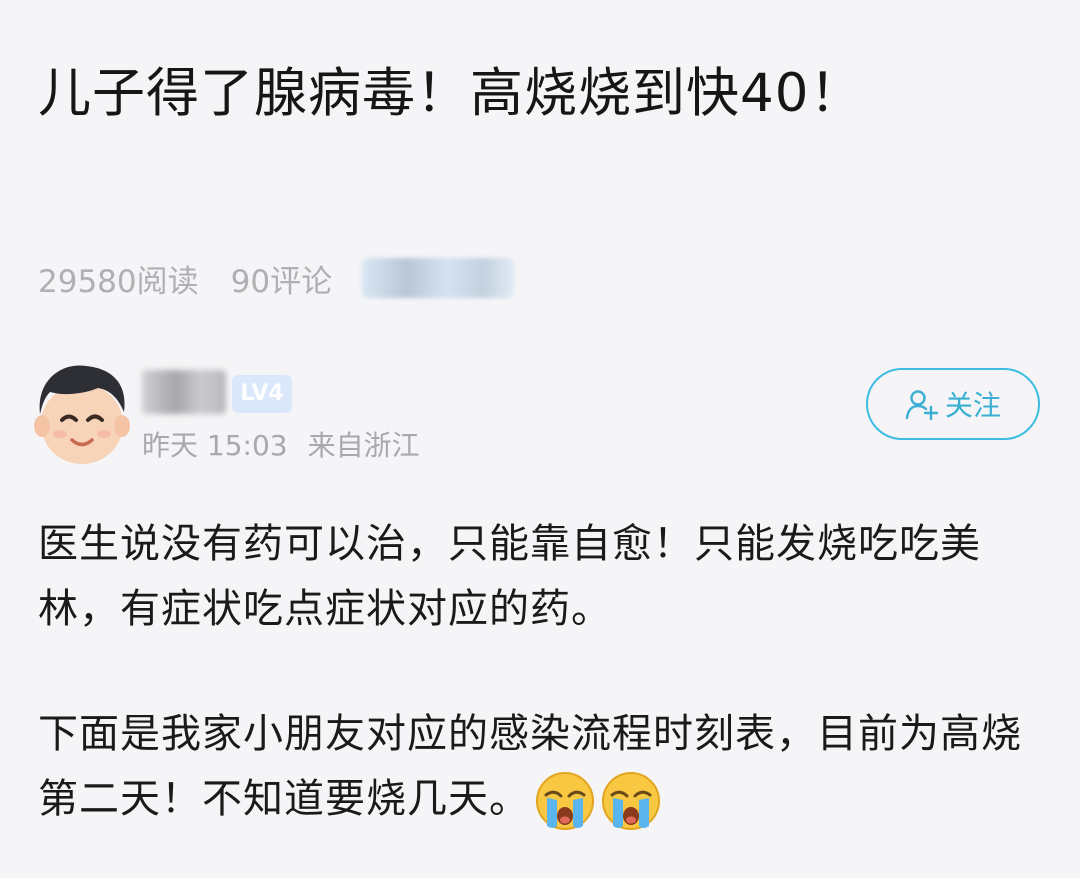 Image resolution: width=1080 pixels, height=878 pixels. Describe the element at coordinates (184, 392) in the screenshot. I see `blurred-username` at that location.